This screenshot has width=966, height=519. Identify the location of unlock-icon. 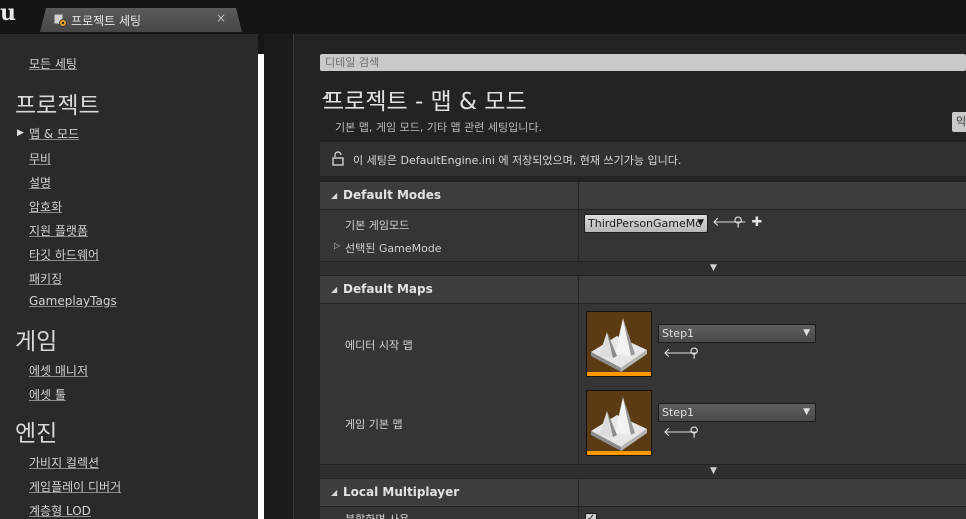
(338, 158).